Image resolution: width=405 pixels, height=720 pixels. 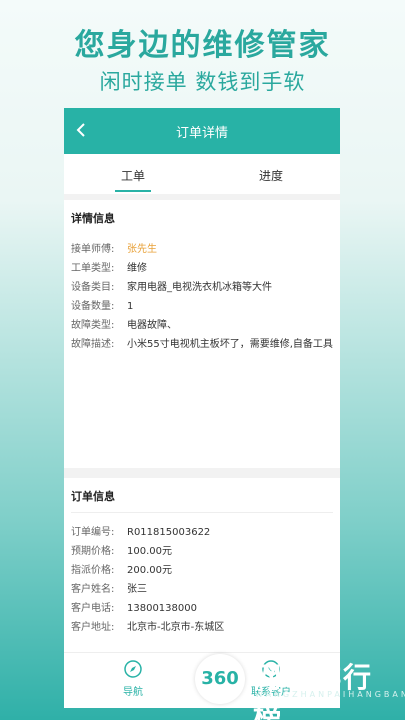 What do you see at coordinates (93, 570) in the screenshot?
I see `order-key: 指派价格:` at bounding box center [93, 570].